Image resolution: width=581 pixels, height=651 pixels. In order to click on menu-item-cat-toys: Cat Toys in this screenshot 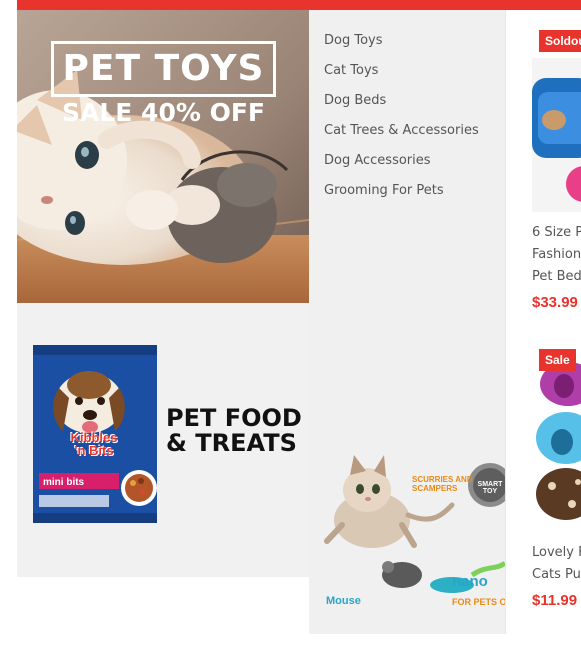, I will do `click(401, 77)`.